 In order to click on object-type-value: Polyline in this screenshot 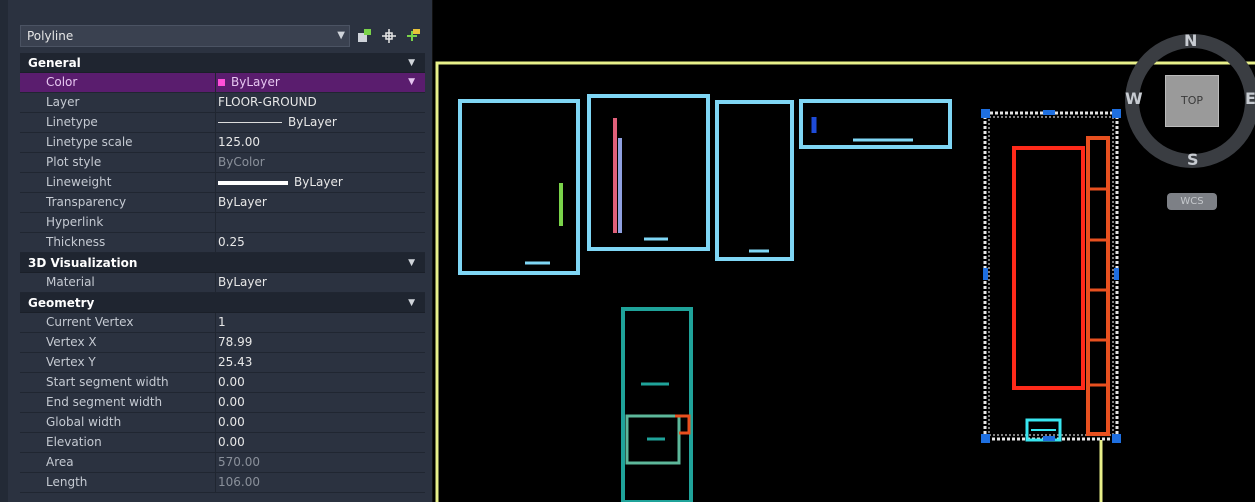, I will do `click(50, 36)`.